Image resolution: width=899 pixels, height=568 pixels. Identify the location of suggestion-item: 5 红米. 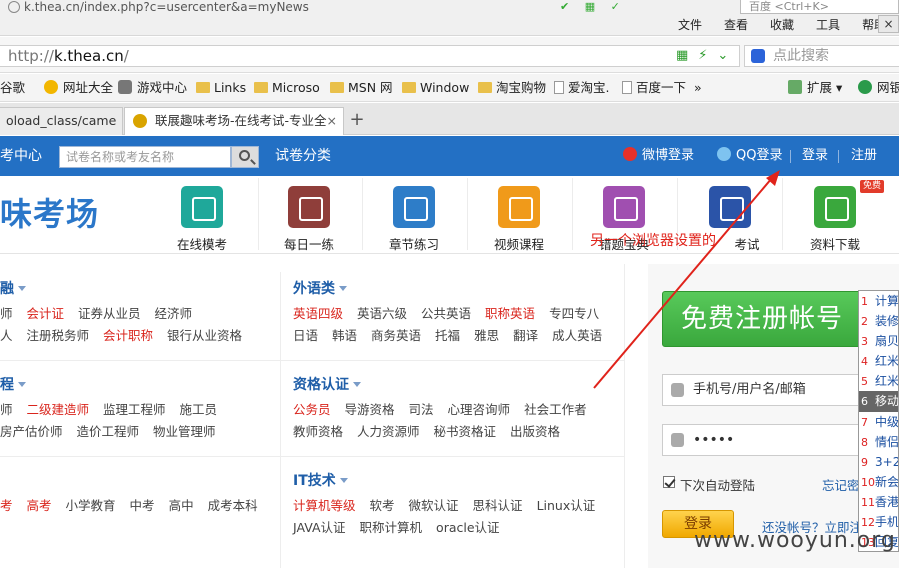
(878, 381).